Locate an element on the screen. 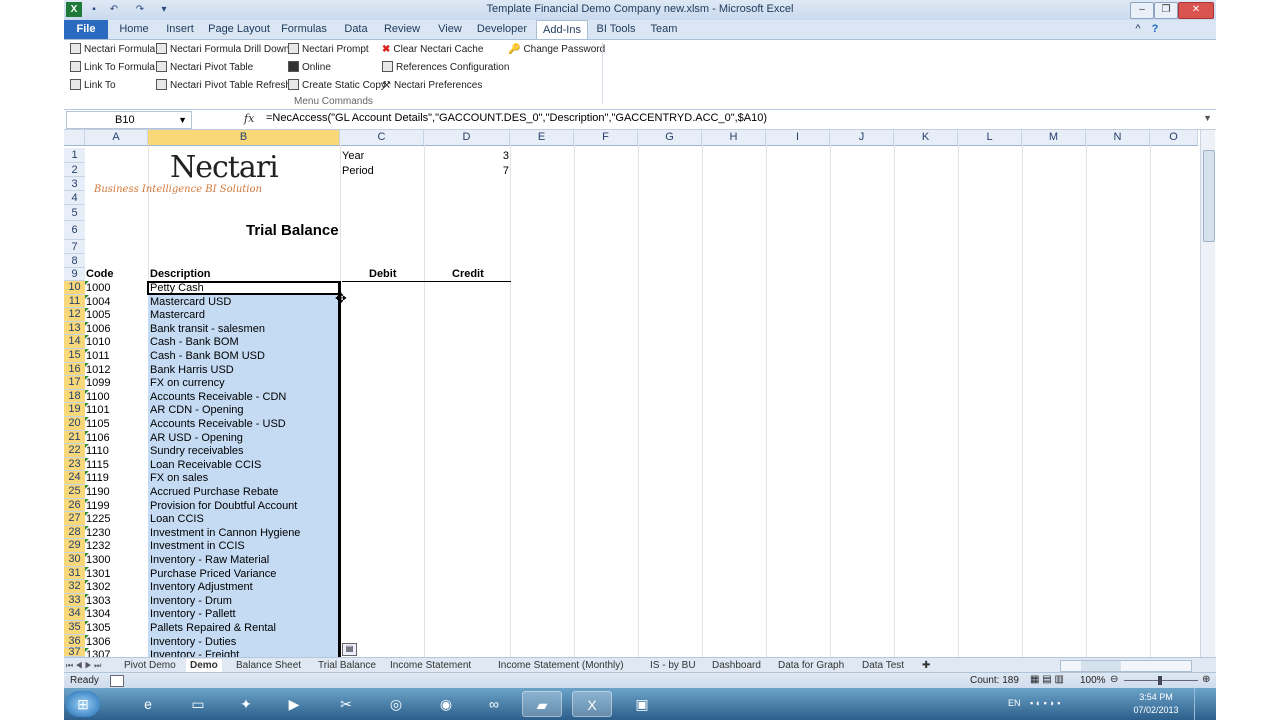 The width and height of the screenshot is (1280, 720). ribbon-minimize-icon: ^ is located at coordinates (1138, 29).